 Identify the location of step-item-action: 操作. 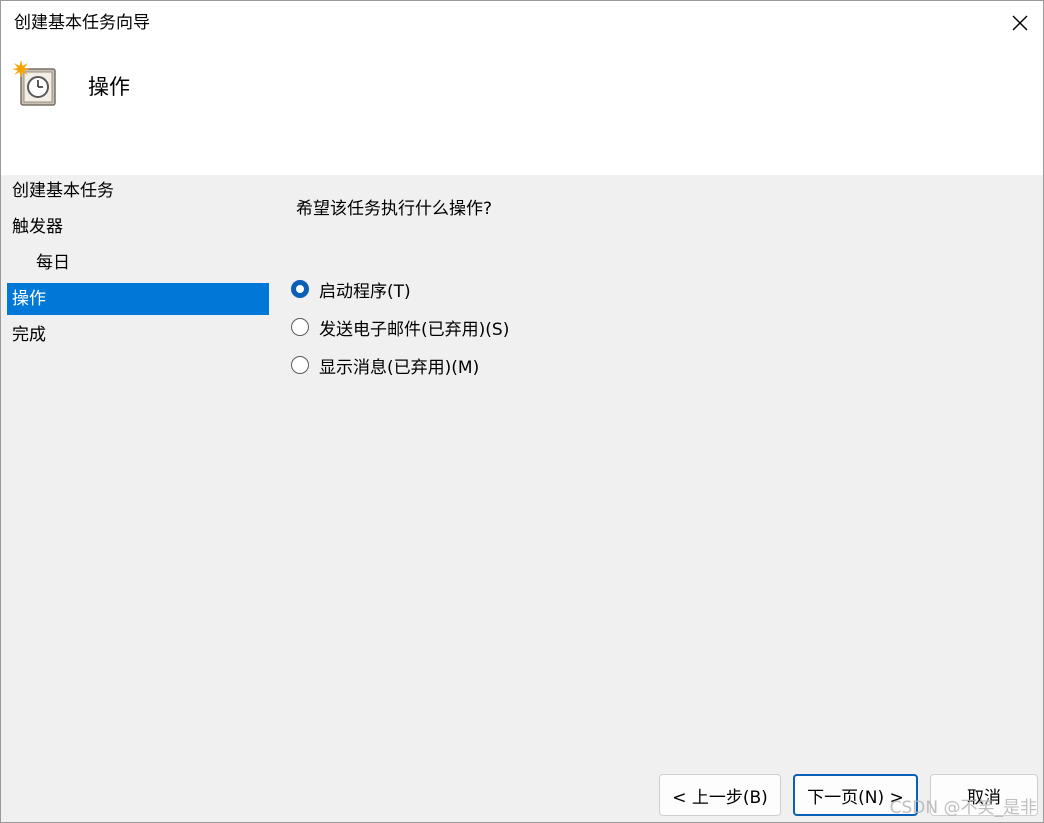
(138, 299).